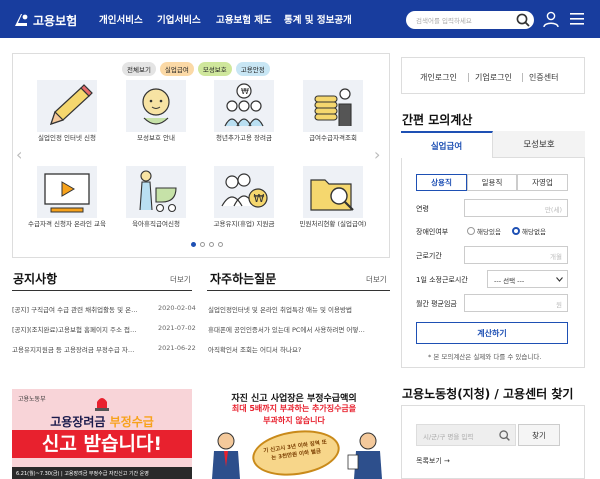  Describe the element at coordinates (516, 231) in the screenshot. I see `radio-selected-icon` at that location.